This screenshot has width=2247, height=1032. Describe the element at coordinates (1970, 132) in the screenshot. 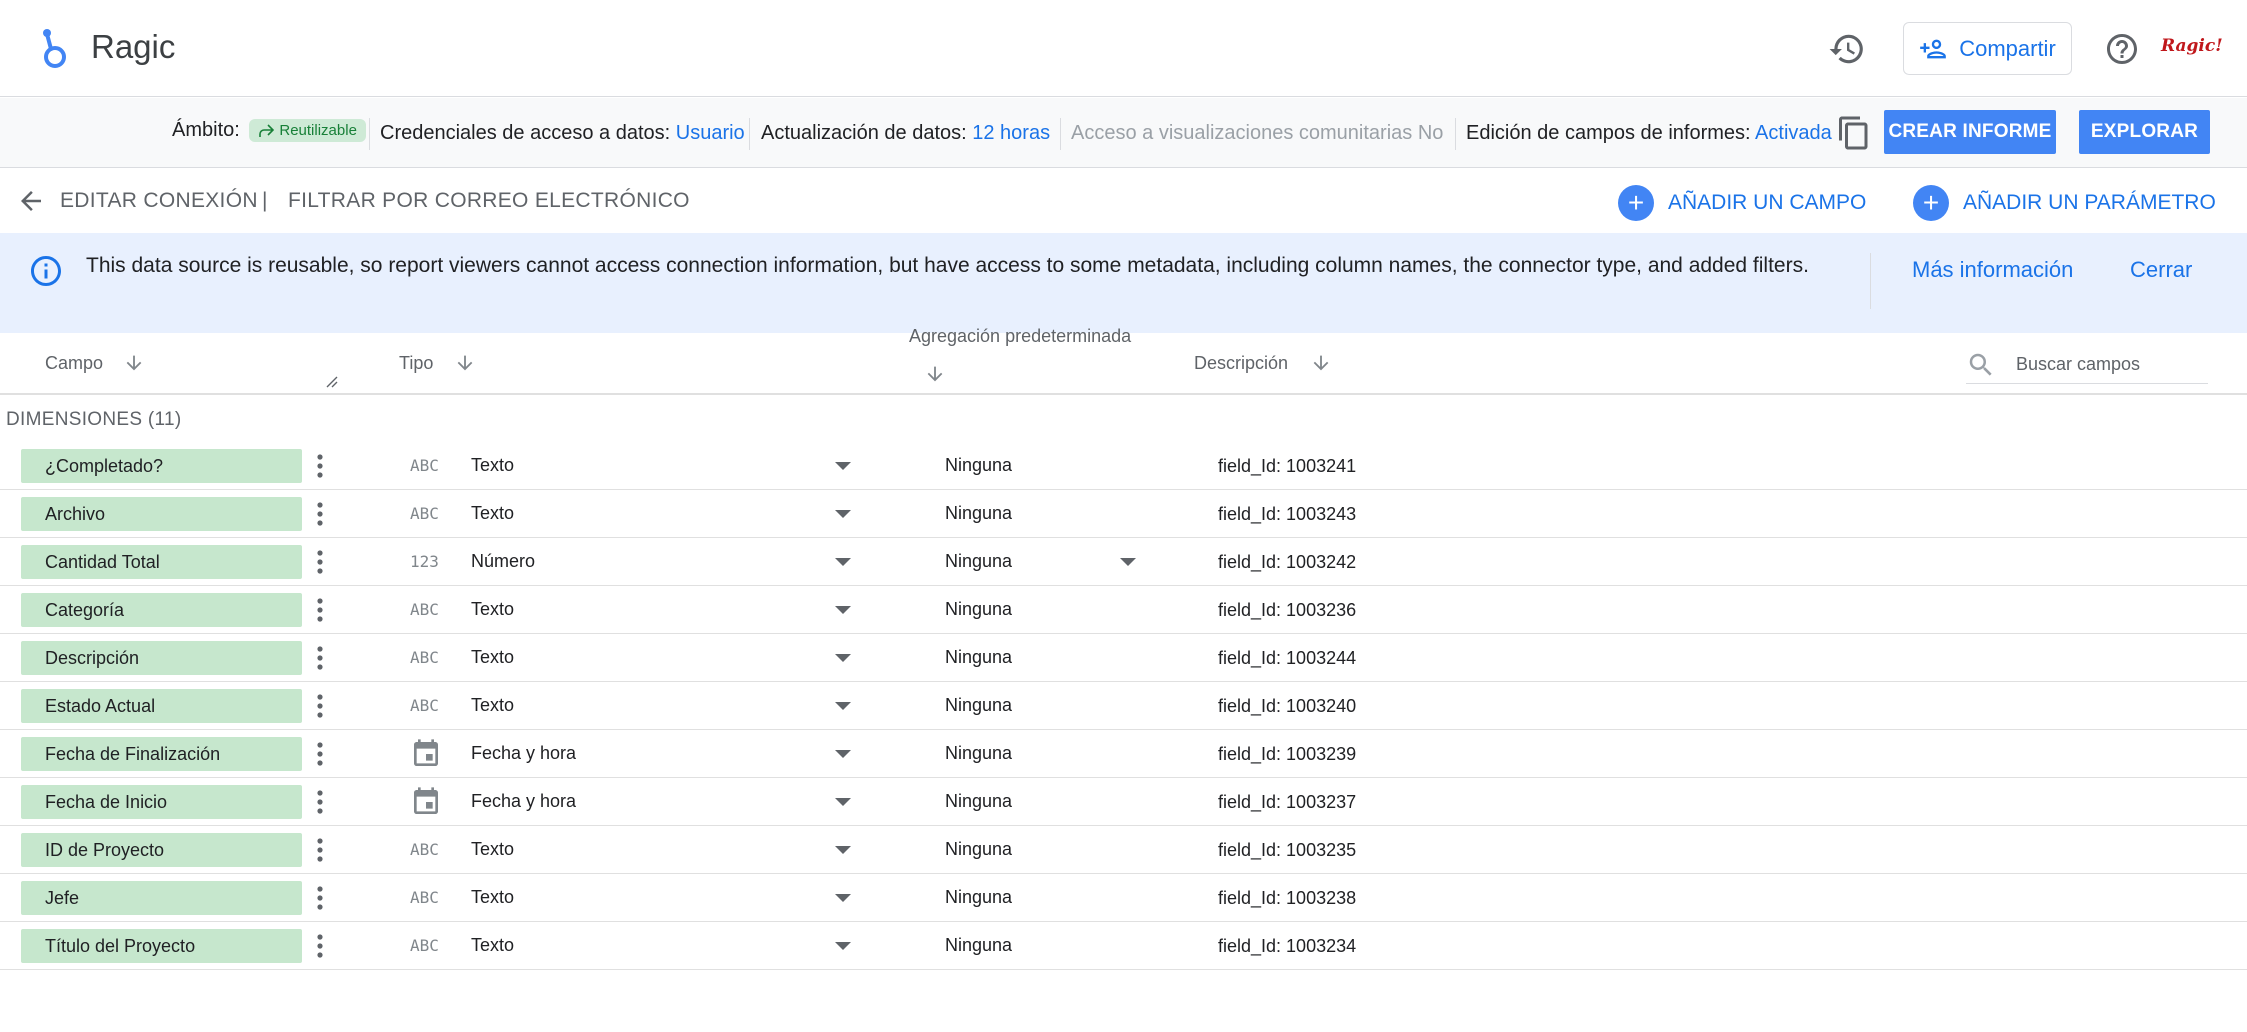

I see `create-report-button: CREAR INFORME` at that location.